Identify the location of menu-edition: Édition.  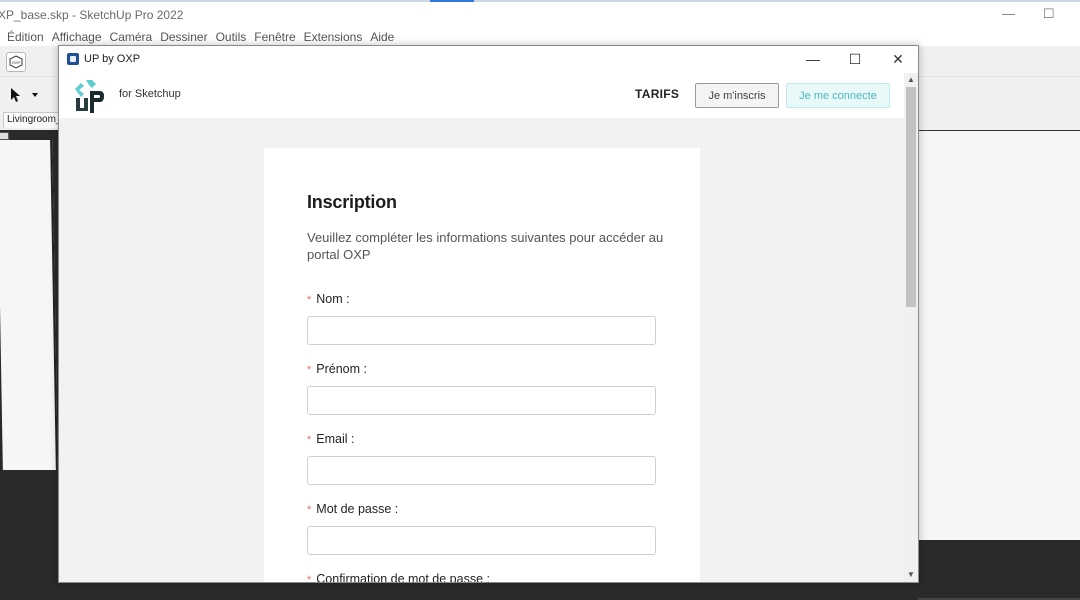
(25, 37).